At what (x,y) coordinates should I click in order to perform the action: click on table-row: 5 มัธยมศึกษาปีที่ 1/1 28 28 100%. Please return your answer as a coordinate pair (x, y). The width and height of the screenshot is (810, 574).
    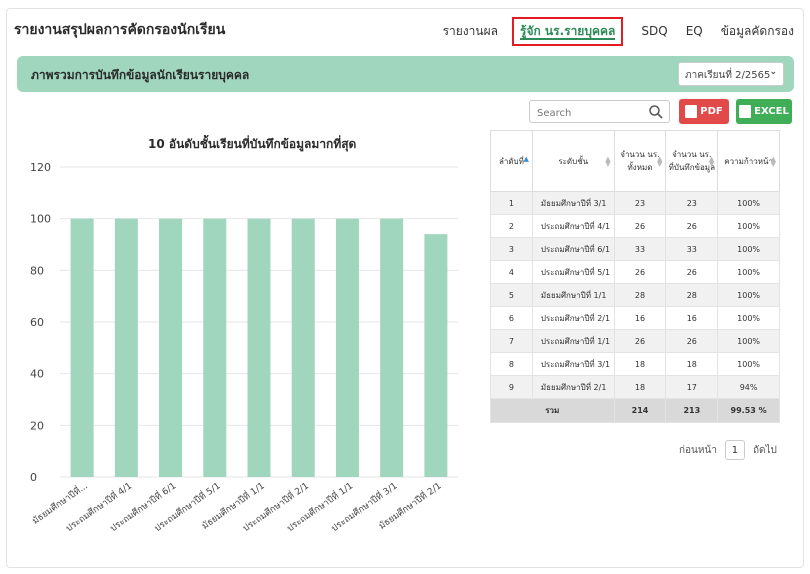
    Looking at the image, I should click on (635, 295).